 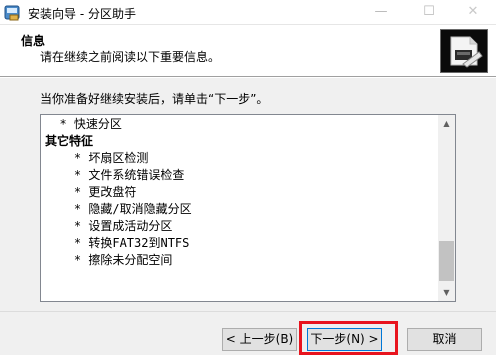 What do you see at coordinates (117, 243) in the screenshot?
I see `memo-line: * 转换FAT32到NTFS` at bounding box center [117, 243].